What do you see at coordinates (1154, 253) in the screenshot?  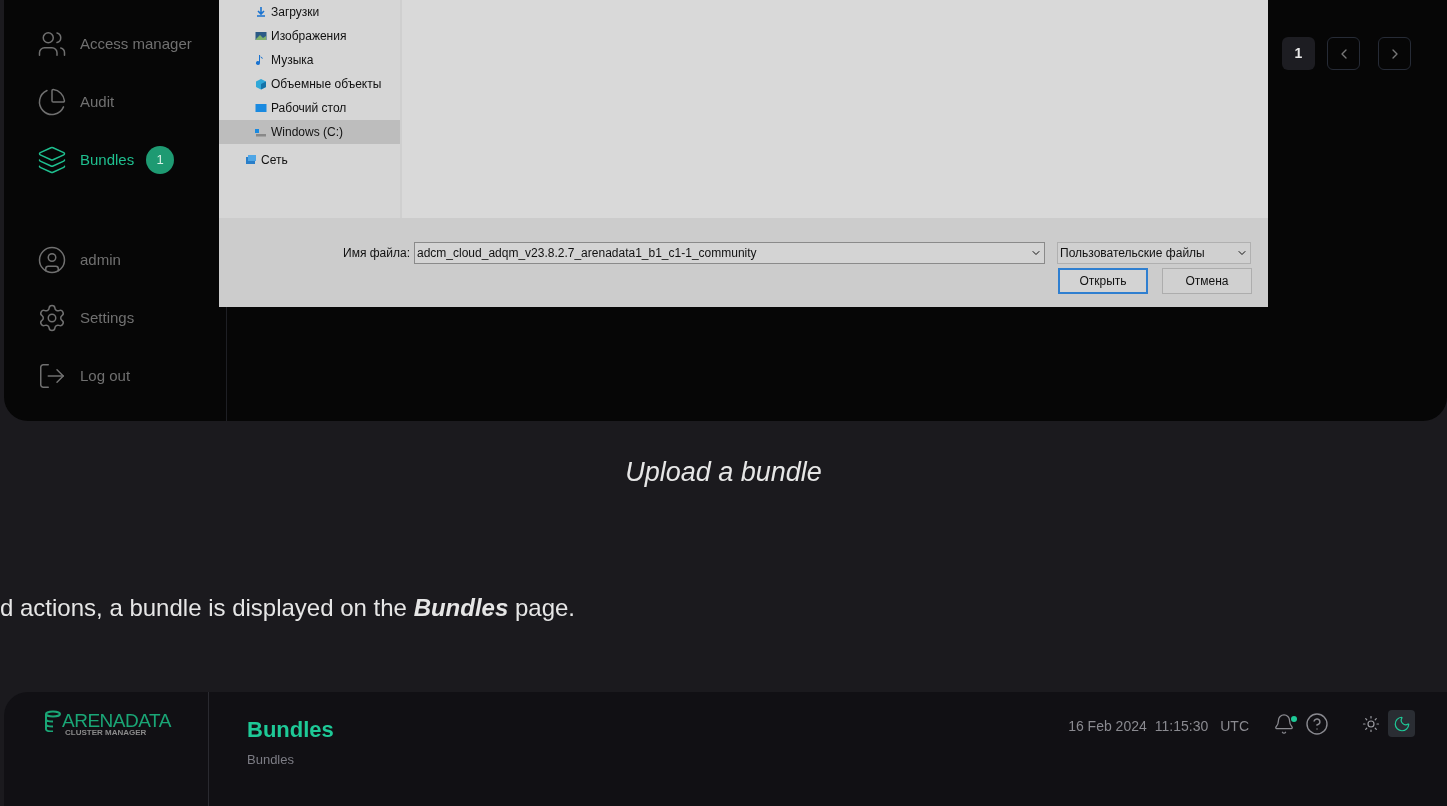 I see `file-type-select: Пользовательские файлы` at bounding box center [1154, 253].